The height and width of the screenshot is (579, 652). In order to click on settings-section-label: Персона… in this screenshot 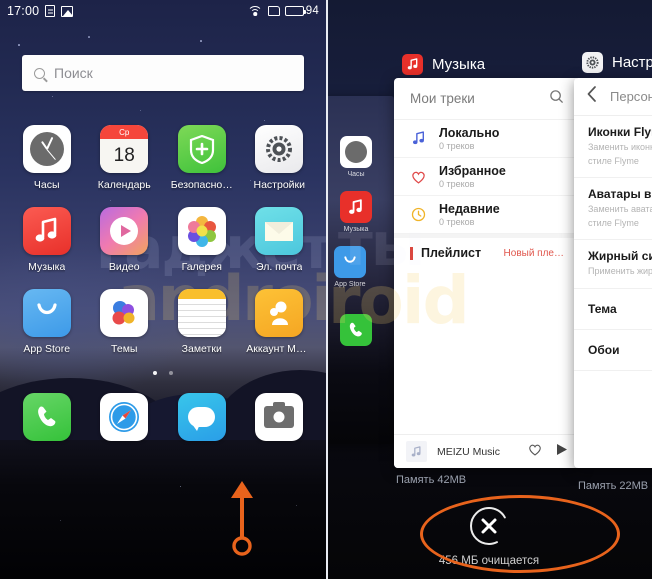, I will do `click(631, 96)`.